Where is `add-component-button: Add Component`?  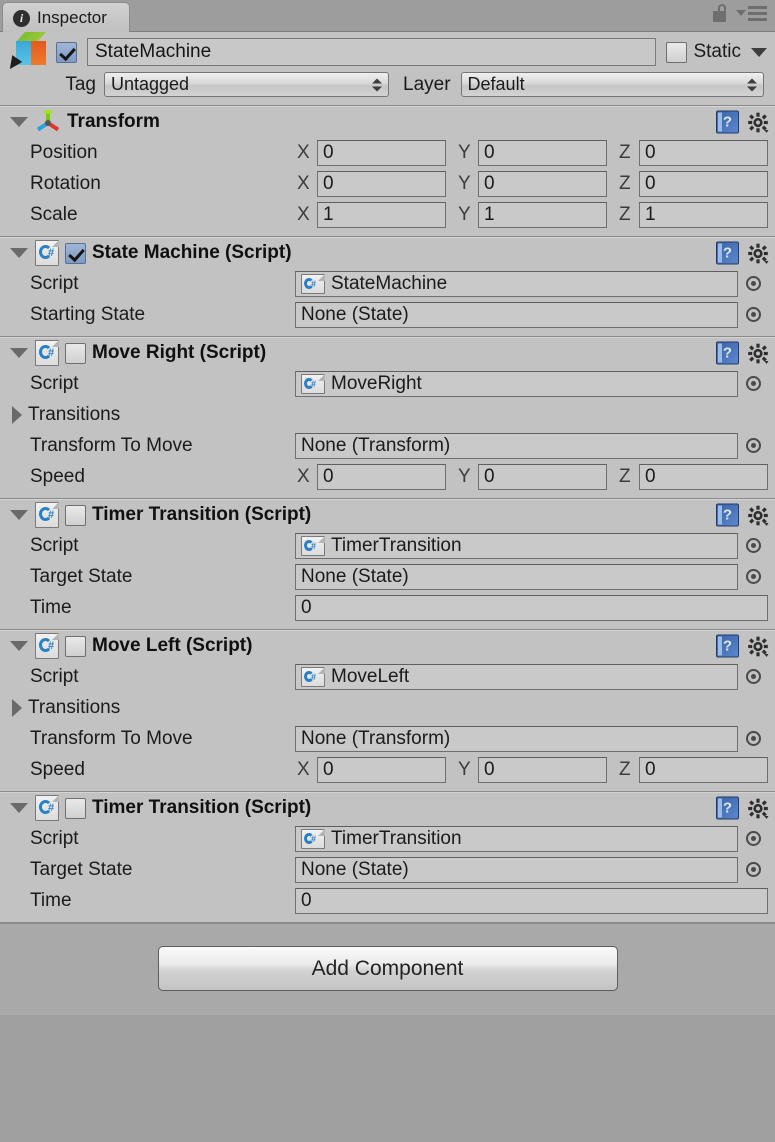 add-component-button: Add Component is located at coordinates (387, 968).